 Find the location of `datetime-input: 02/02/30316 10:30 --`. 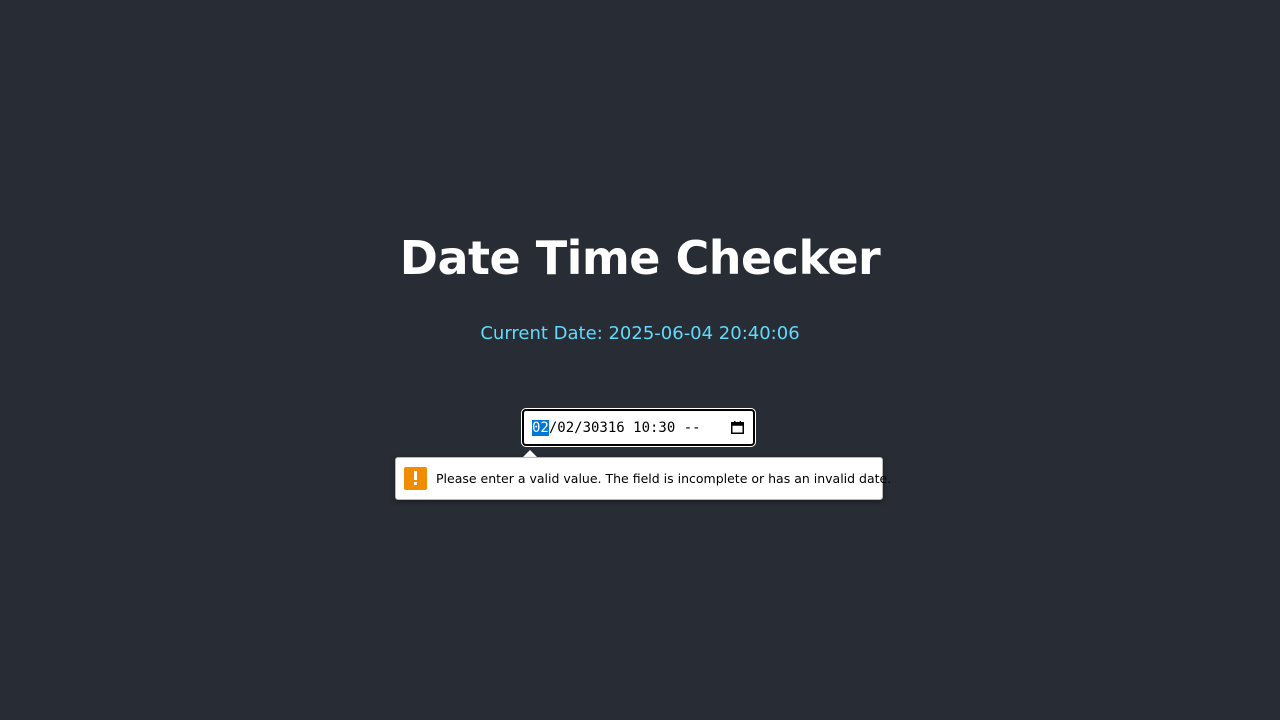

datetime-input: 02/02/30316 10:30 -- is located at coordinates (638, 427).